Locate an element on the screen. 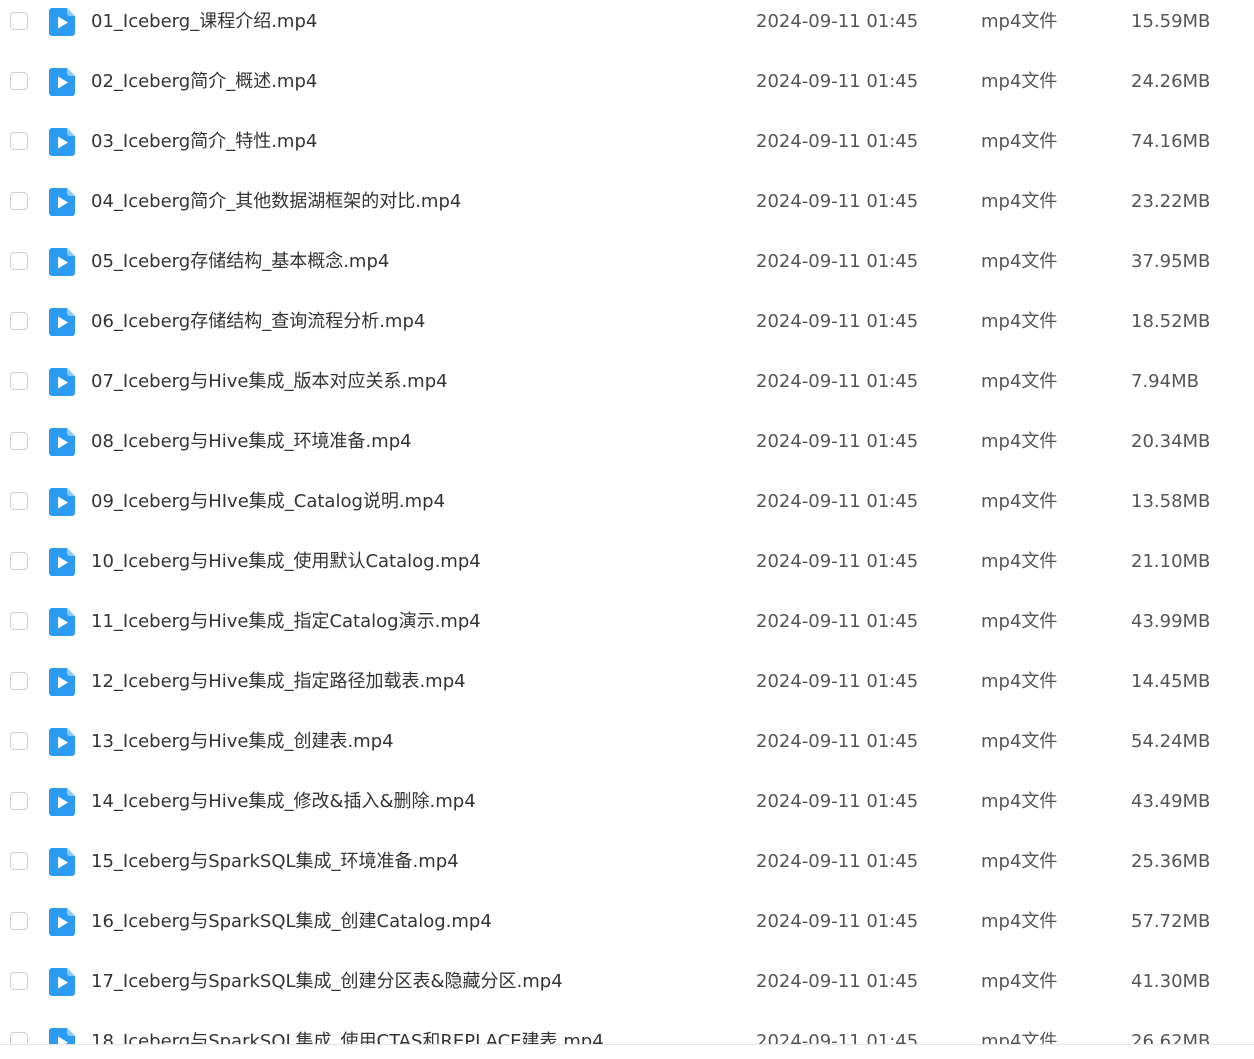  file-size: 43.99MB is located at coordinates (1171, 621).